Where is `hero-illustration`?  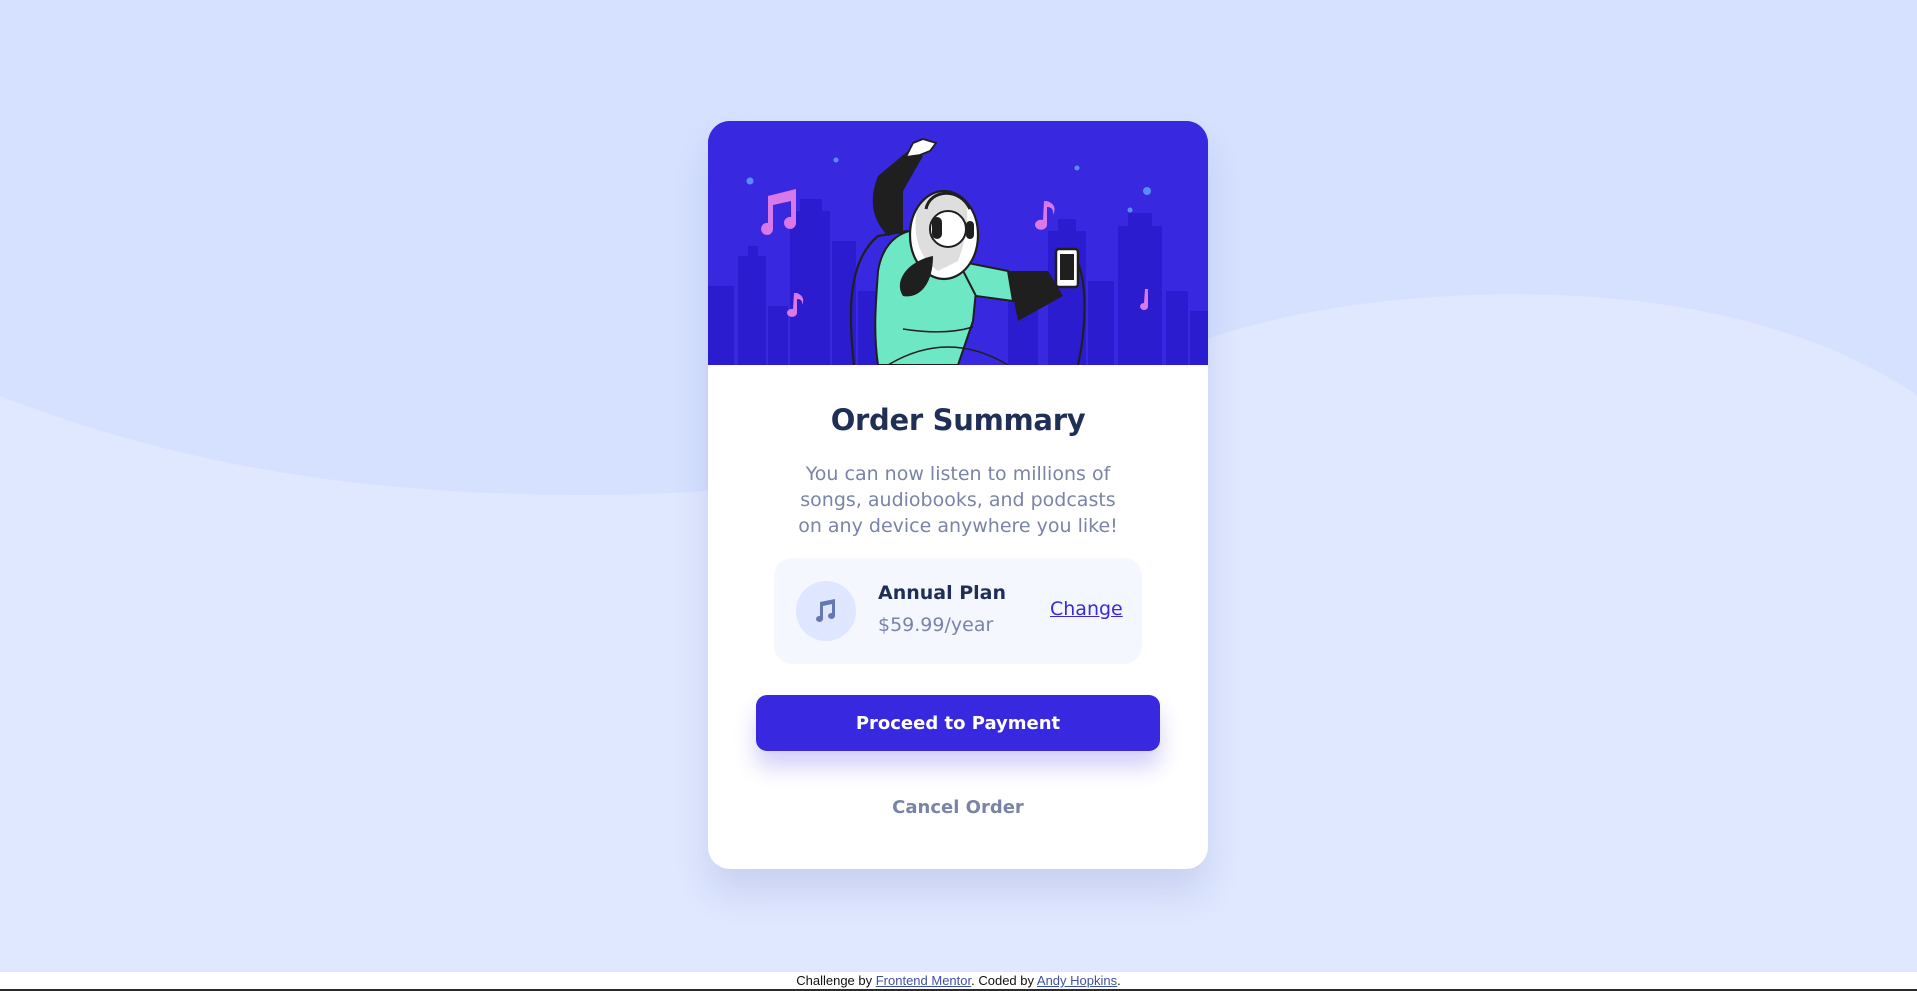
hero-illustration is located at coordinates (958, 243).